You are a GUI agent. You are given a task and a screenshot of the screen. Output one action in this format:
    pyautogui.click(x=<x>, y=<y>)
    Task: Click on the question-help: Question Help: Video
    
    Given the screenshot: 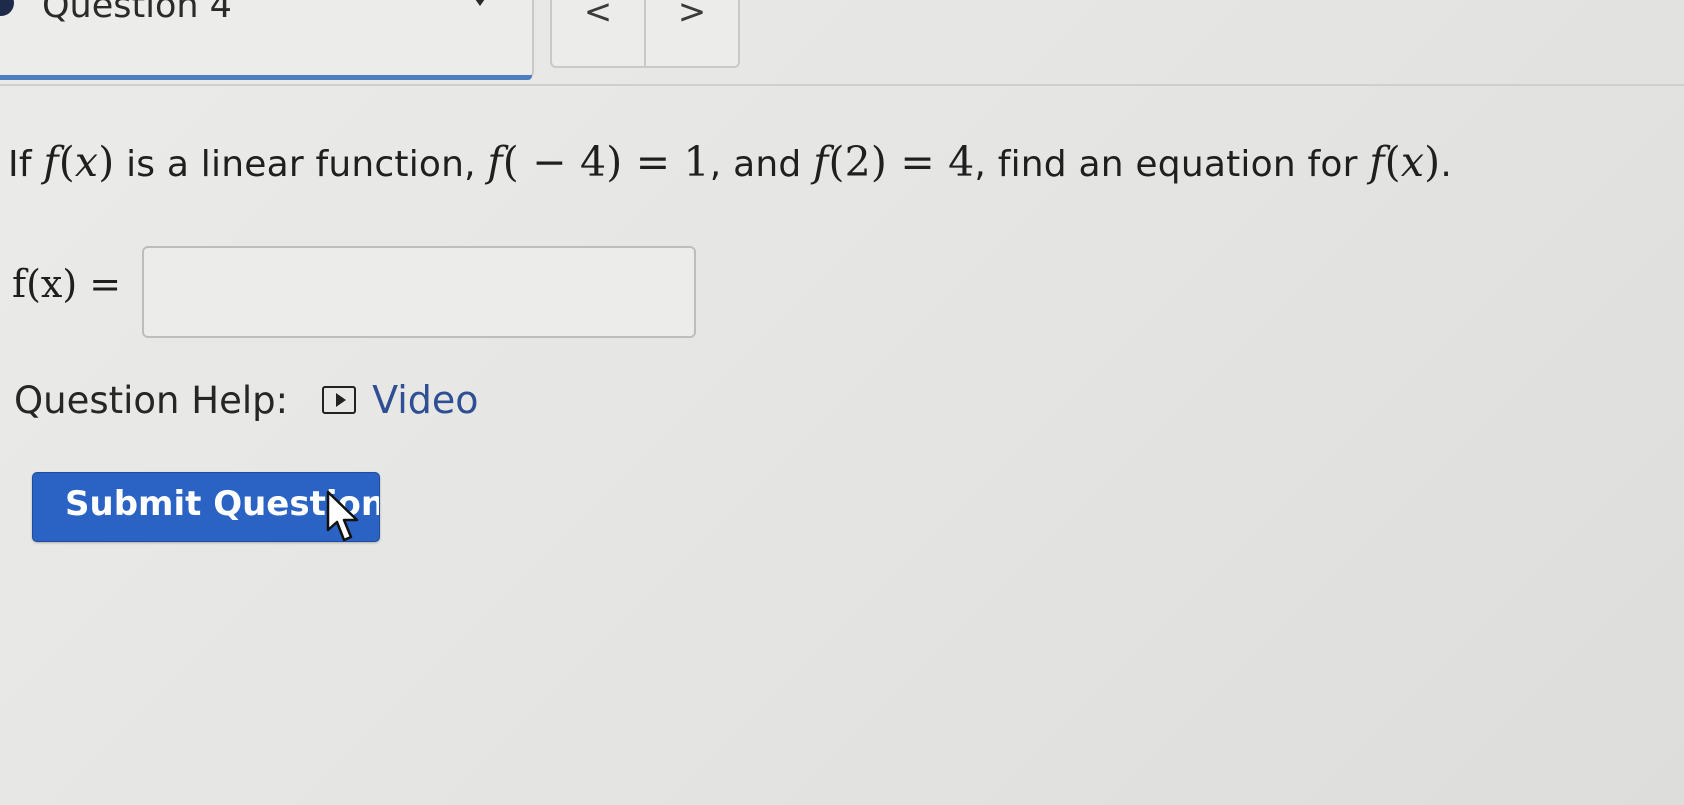 What is the action you would take?
    pyautogui.click(x=246, y=400)
    